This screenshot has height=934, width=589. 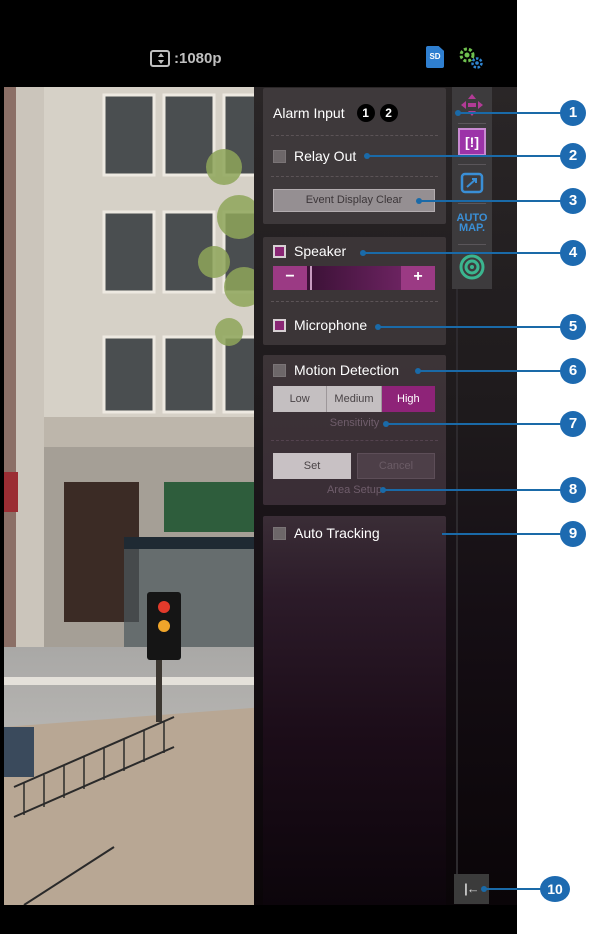 What do you see at coordinates (472, 223) in the screenshot?
I see `auto-map-icon: AUTO MAP.` at bounding box center [472, 223].